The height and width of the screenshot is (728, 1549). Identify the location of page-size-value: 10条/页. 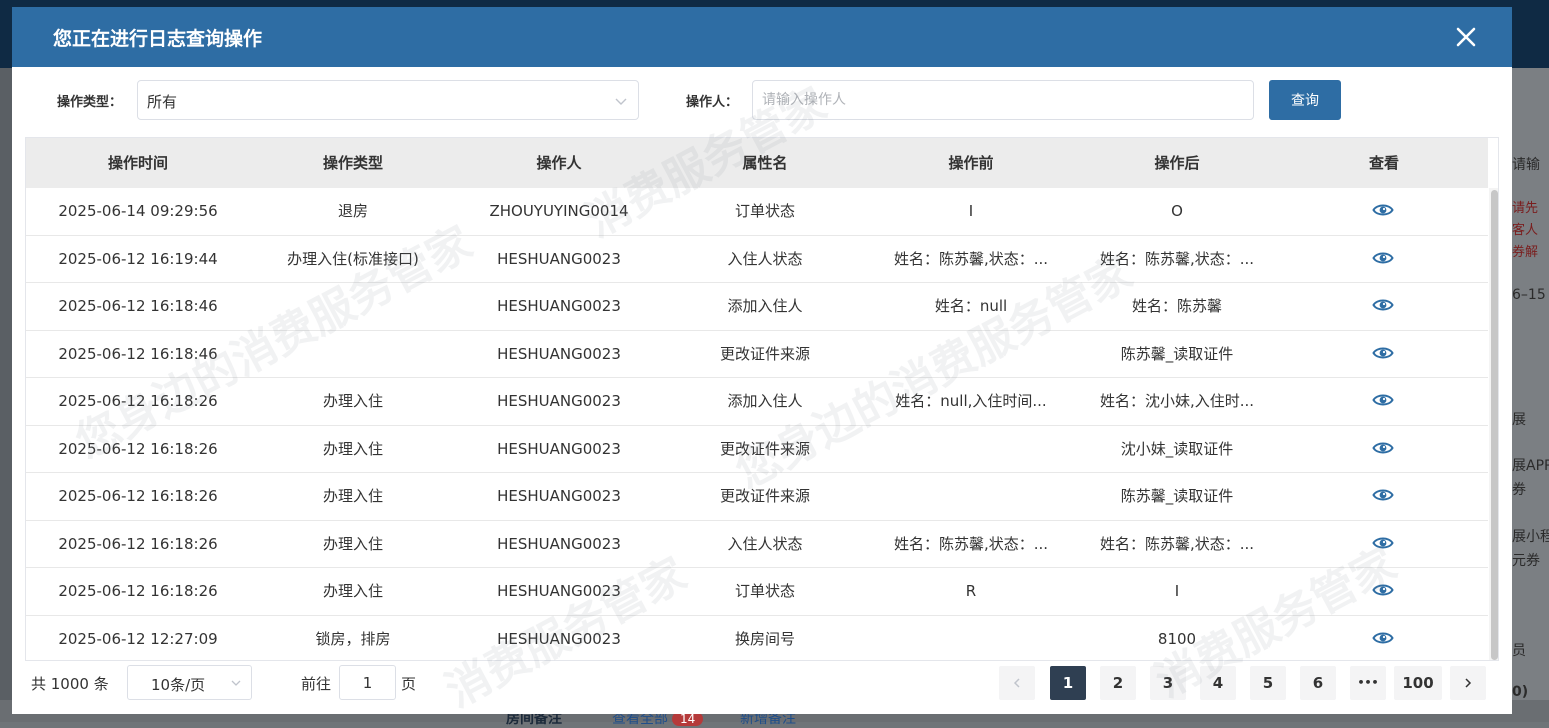
(178, 685).